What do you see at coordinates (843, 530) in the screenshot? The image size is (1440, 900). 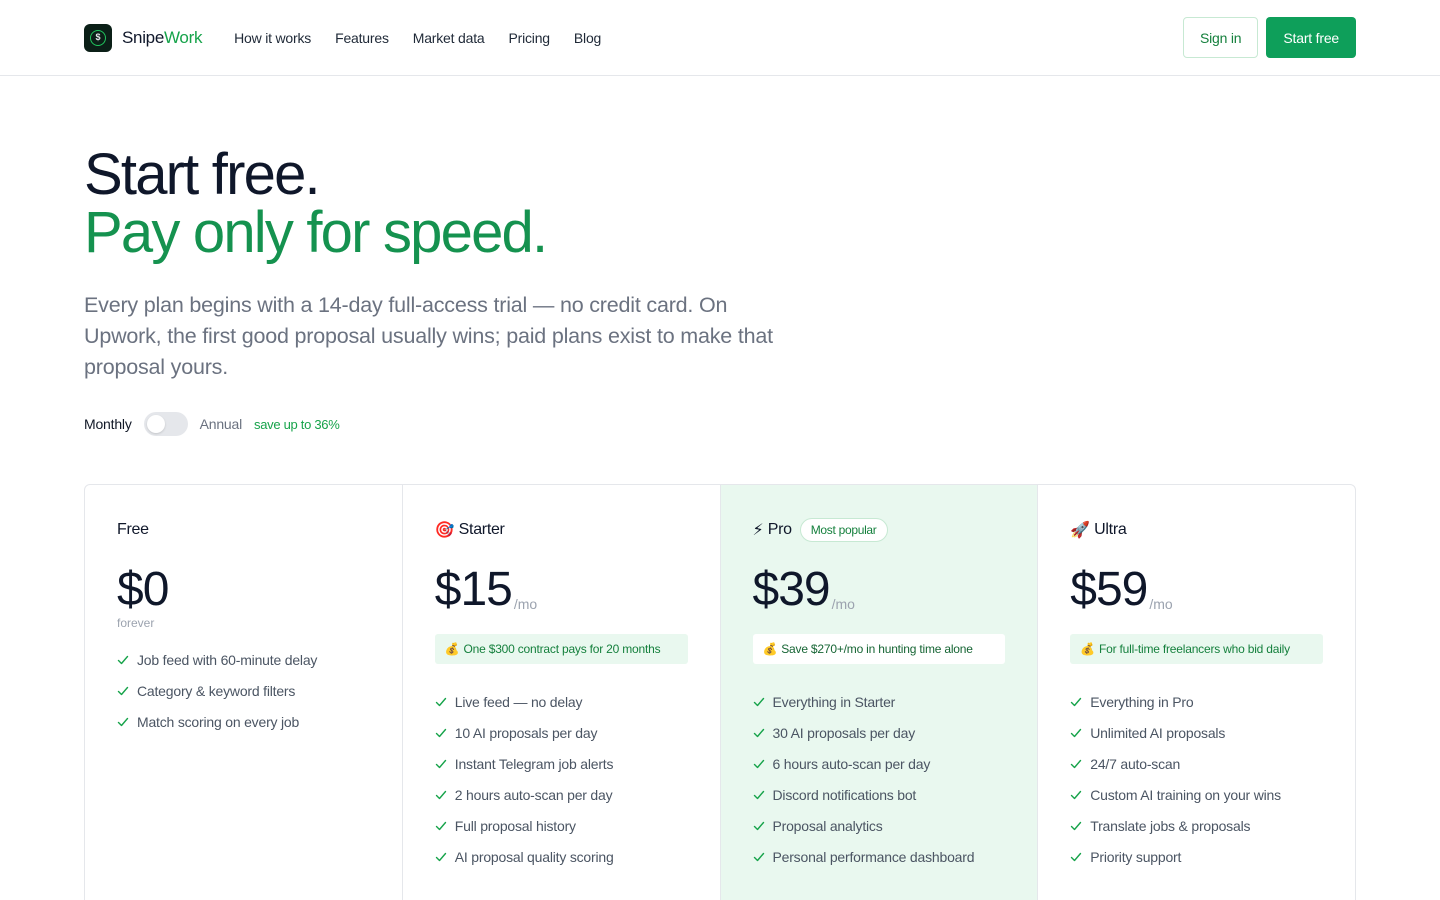 I see `most-popular-badge: Most popular` at bounding box center [843, 530].